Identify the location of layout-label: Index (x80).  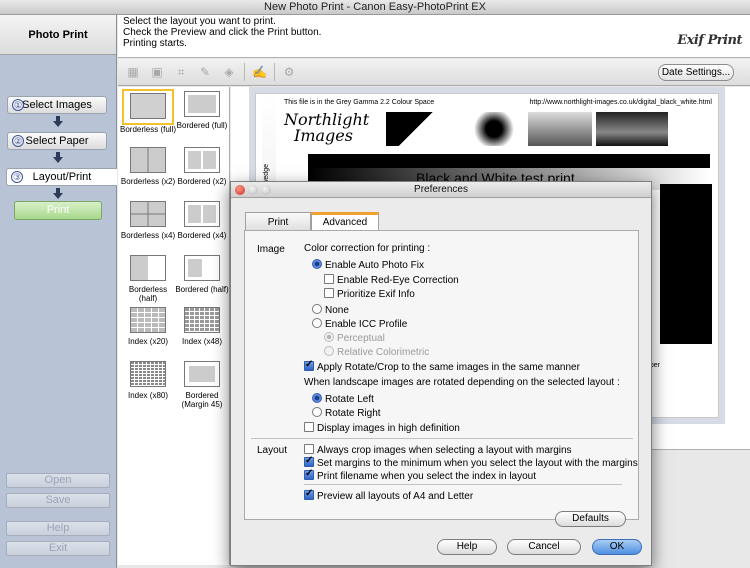
(148, 395).